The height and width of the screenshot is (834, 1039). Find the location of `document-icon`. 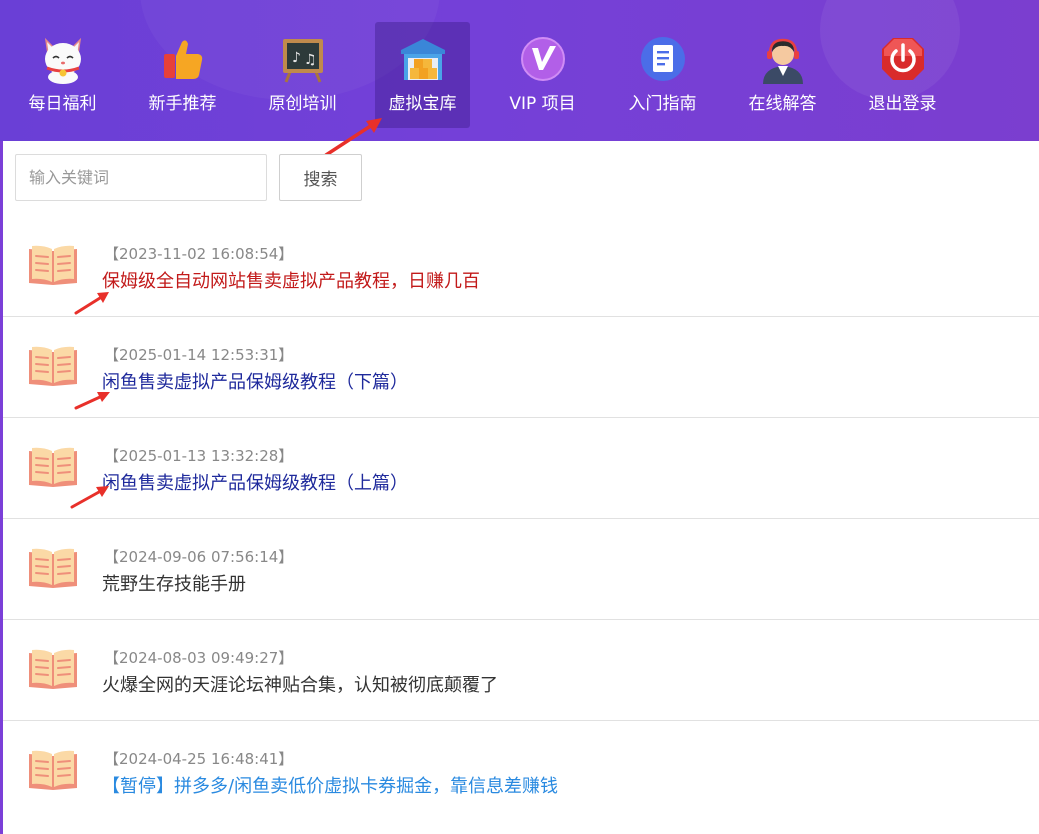

document-icon is located at coordinates (662, 59).